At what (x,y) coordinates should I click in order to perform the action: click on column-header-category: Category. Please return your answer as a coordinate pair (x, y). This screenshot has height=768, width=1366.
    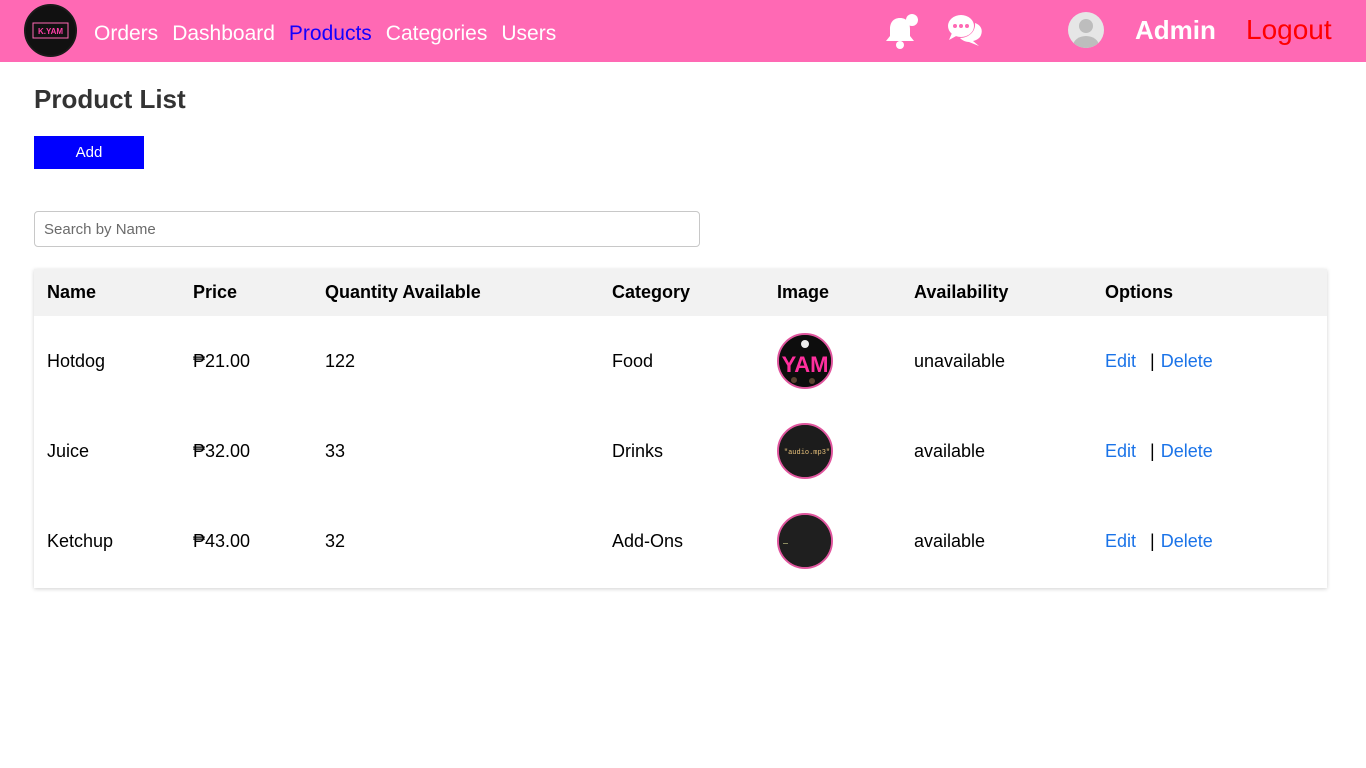
    Looking at the image, I should click on (651, 292).